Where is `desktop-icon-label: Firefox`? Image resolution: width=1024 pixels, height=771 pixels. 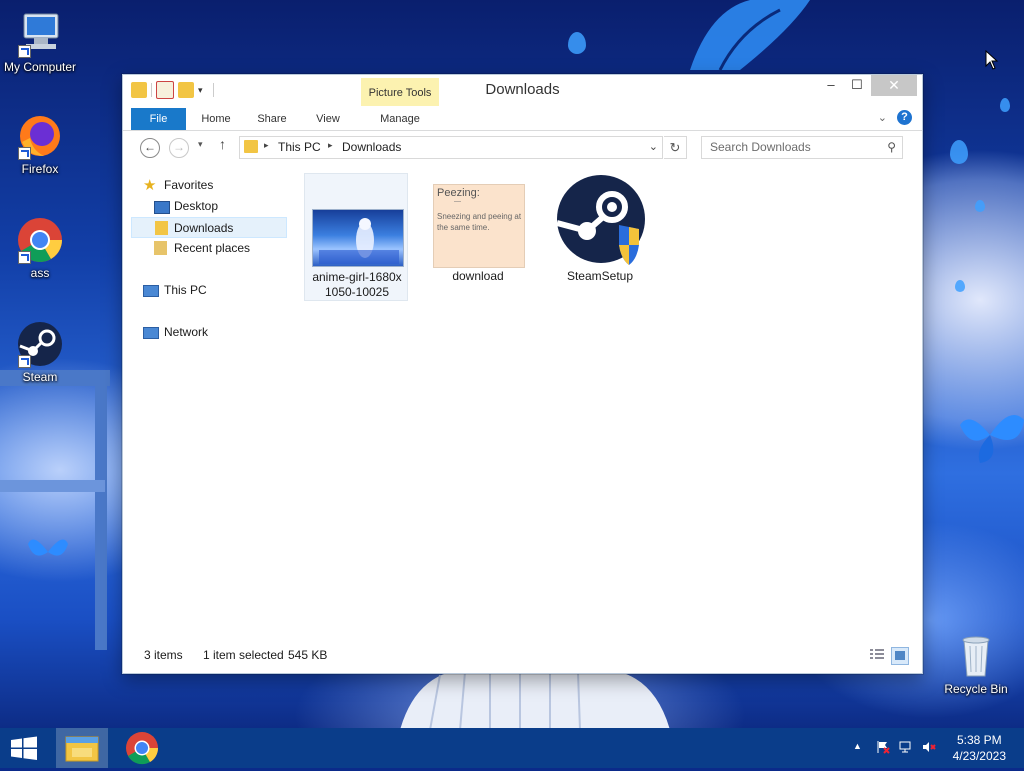 desktop-icon-label: Firefox is located at coordinates (40, 169).